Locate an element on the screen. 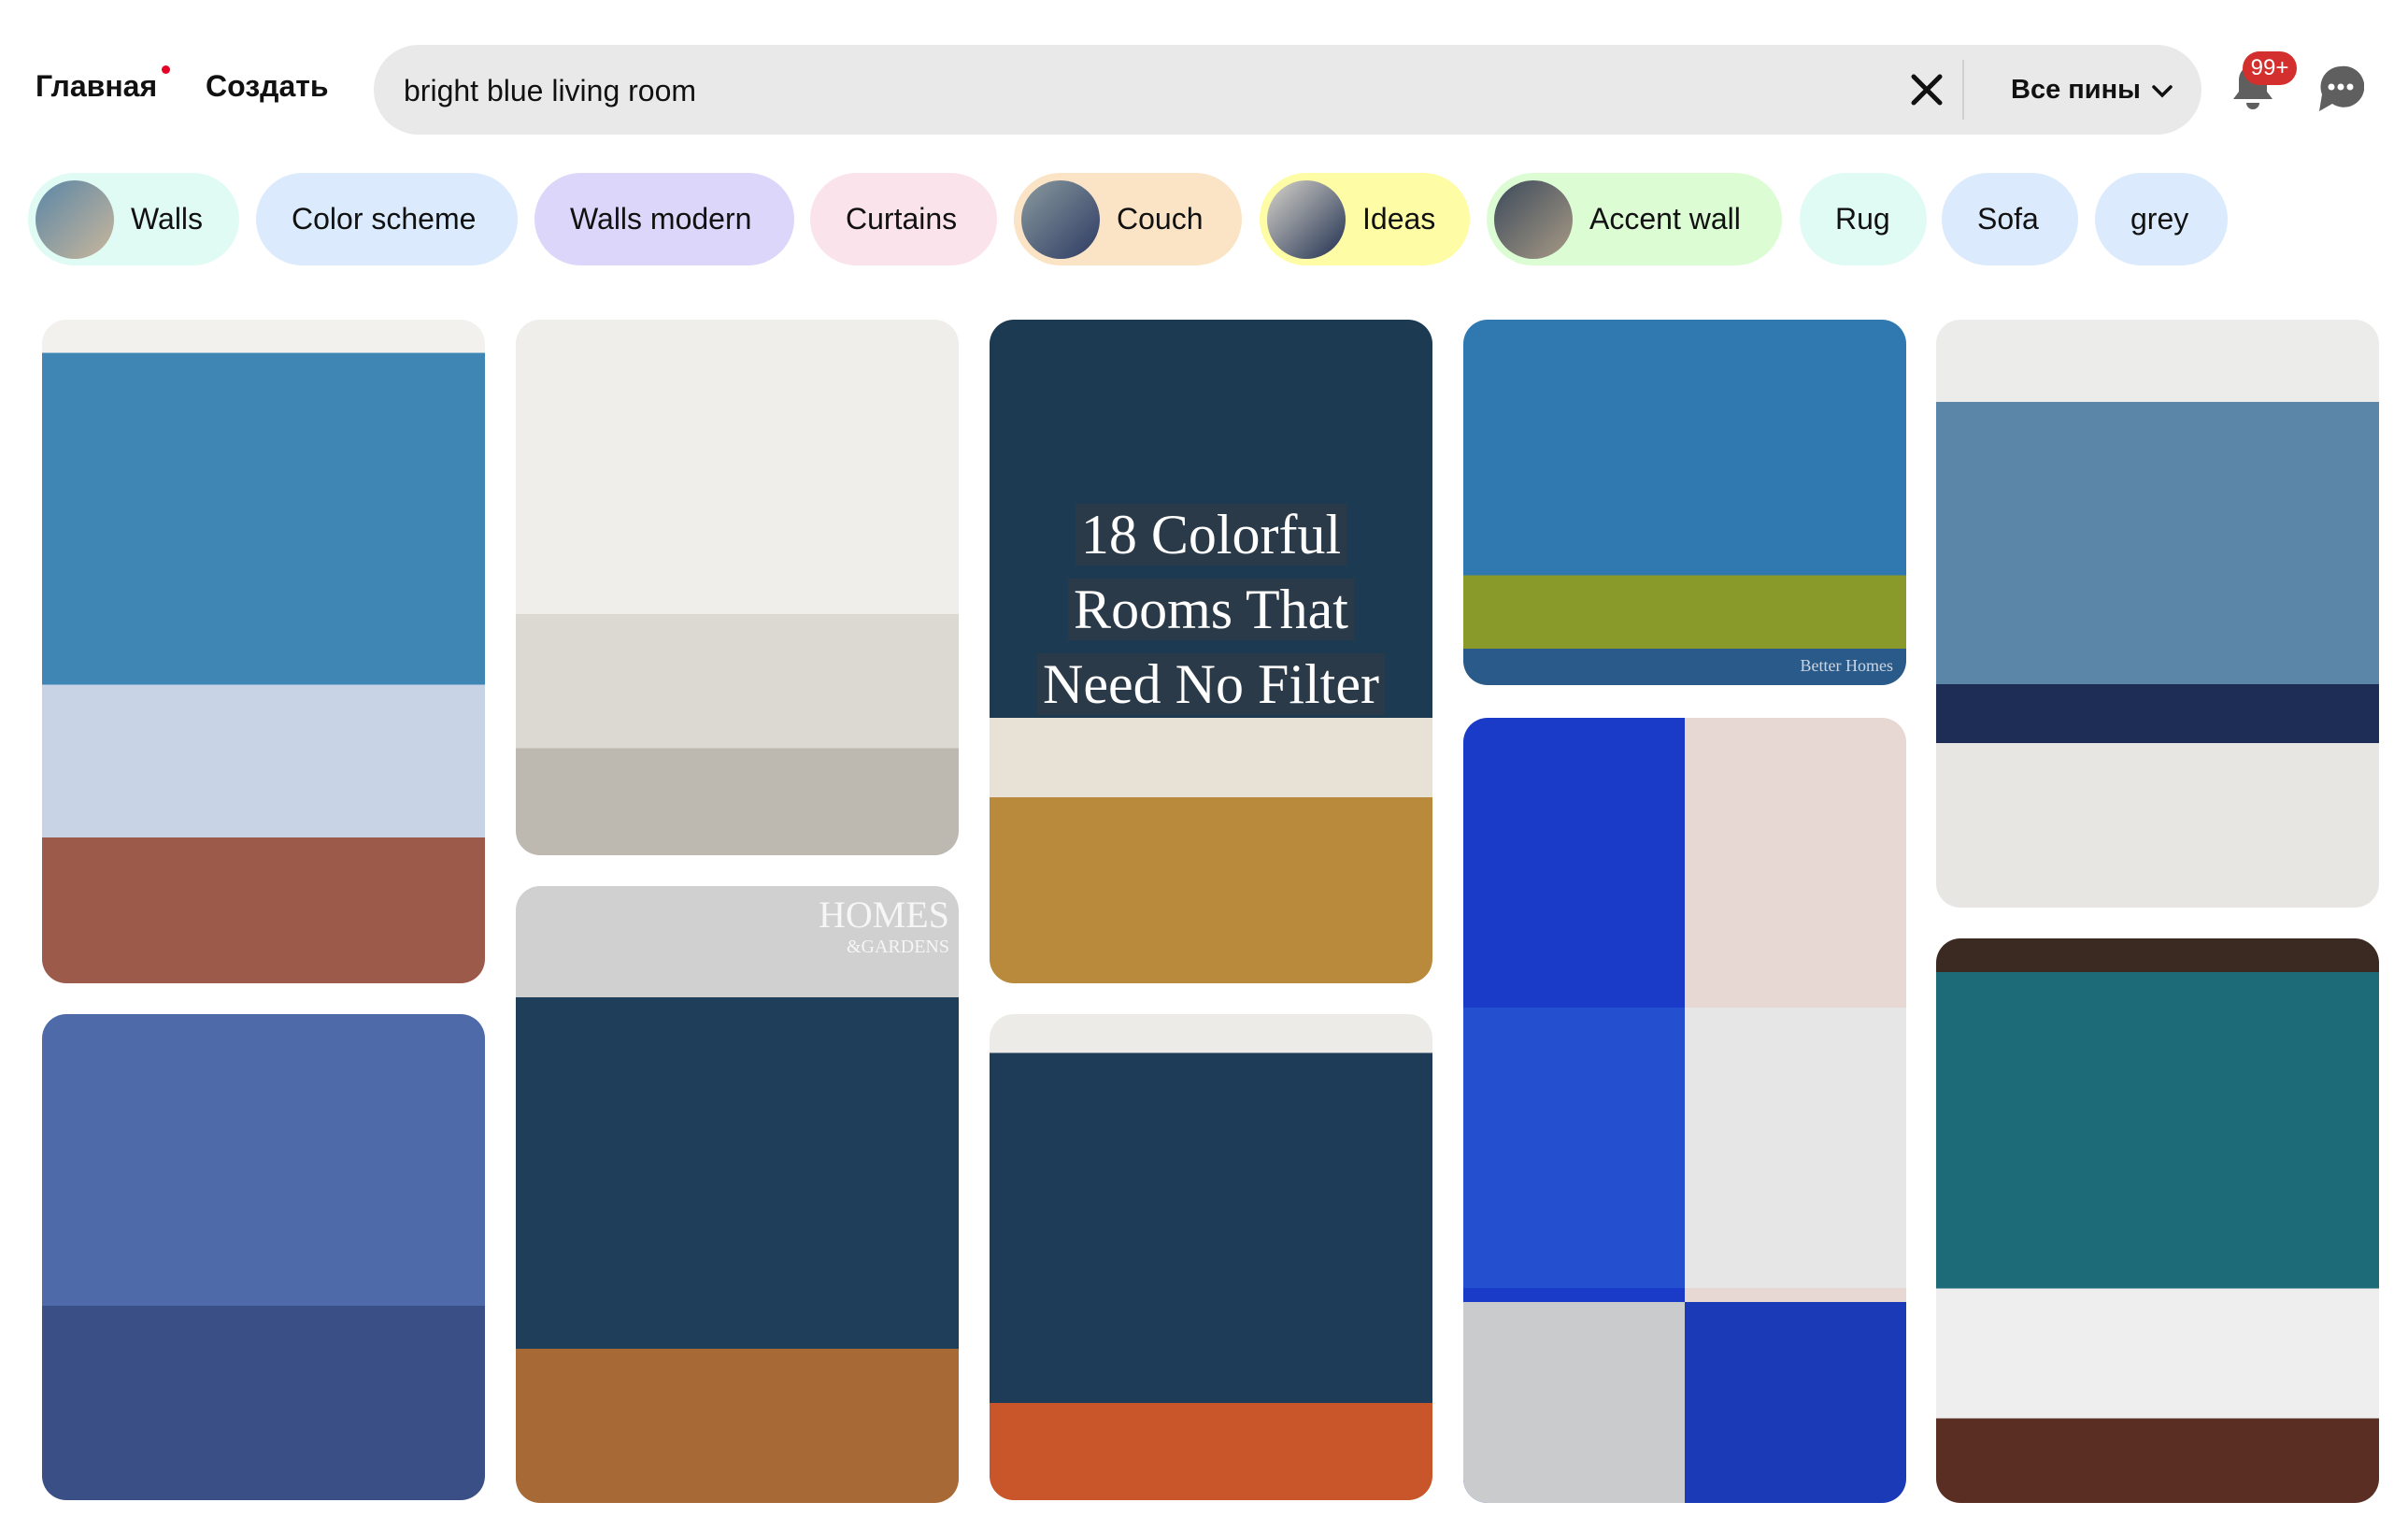 Image resolution: width=2408 pixels, height=1531 pixels. chip-grey: grey is located at coordinates (2161, 219).